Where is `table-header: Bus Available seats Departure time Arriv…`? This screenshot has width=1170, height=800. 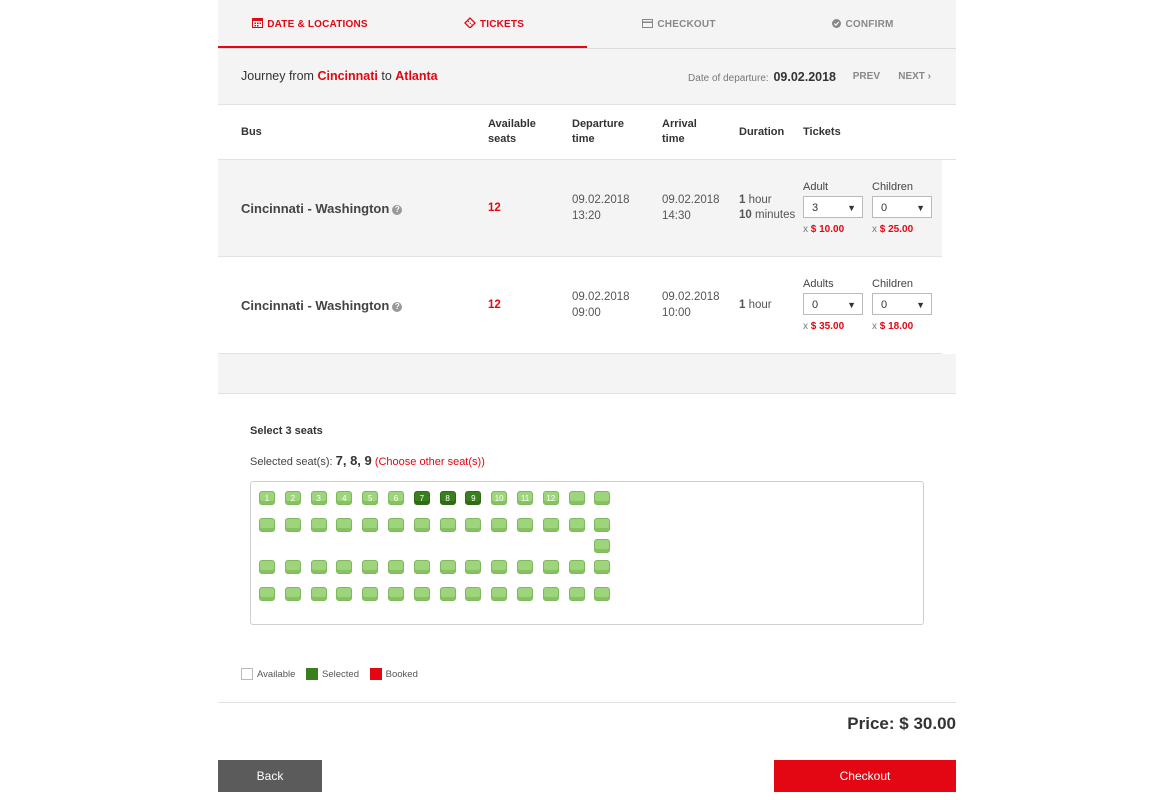
table-header: Bus Available seats Departure time Arriv… is located at coordinates (587, 132).